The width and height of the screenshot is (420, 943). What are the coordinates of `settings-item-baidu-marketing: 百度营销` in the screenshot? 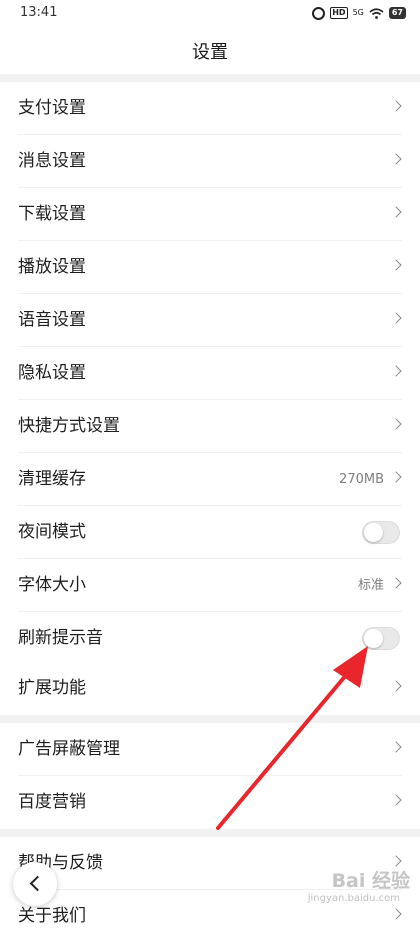 It's located at (210, 802).